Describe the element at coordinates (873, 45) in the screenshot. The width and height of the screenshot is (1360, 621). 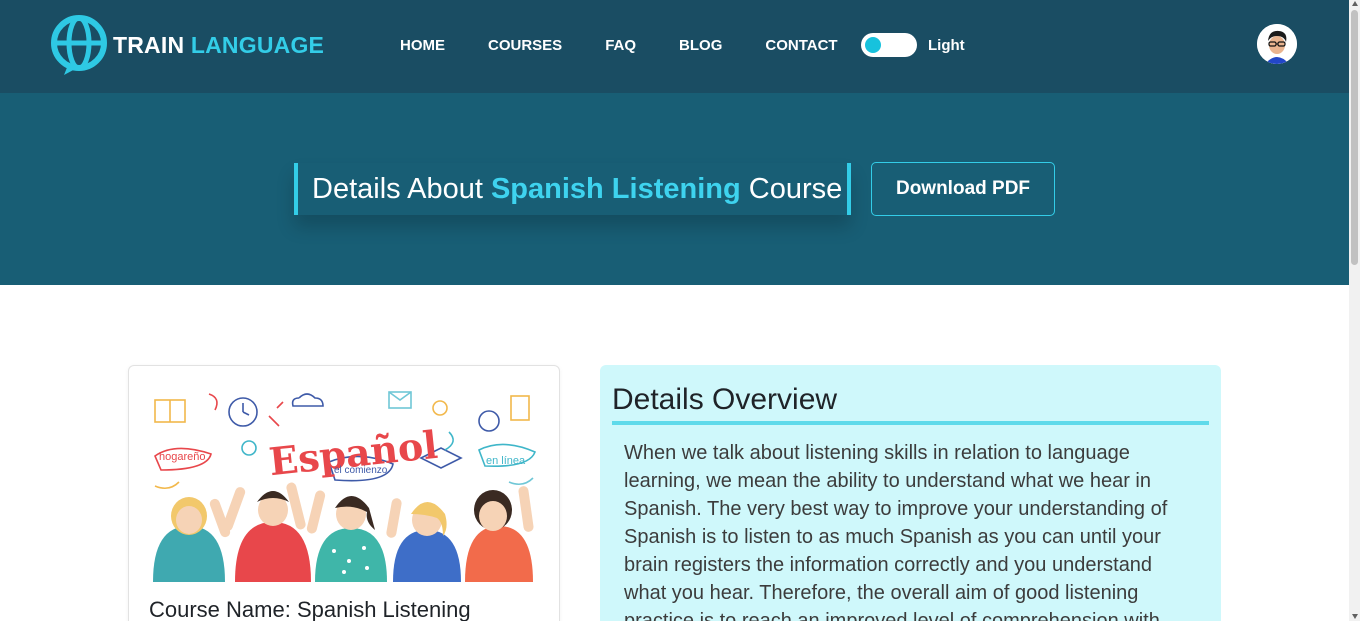
I see `theme-toggle-knob` at that location.